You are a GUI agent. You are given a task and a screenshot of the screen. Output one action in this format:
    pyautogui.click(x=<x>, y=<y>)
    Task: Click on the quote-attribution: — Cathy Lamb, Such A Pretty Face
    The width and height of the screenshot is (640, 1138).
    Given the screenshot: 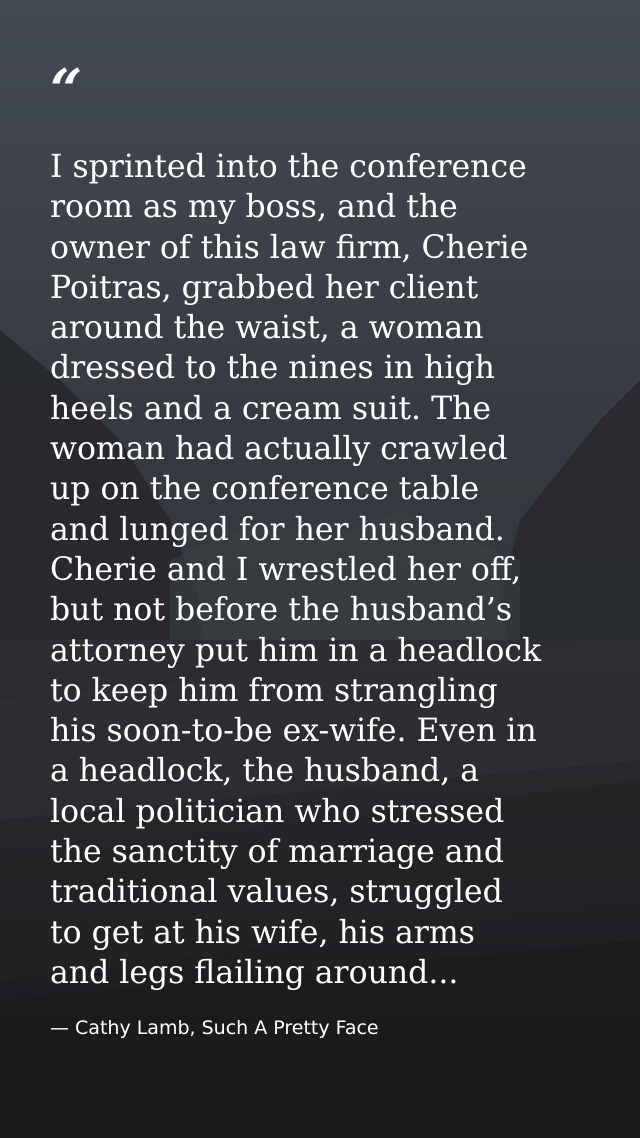 What is the action you would take?
    pyautogui.click(x=214, y=1028)
    